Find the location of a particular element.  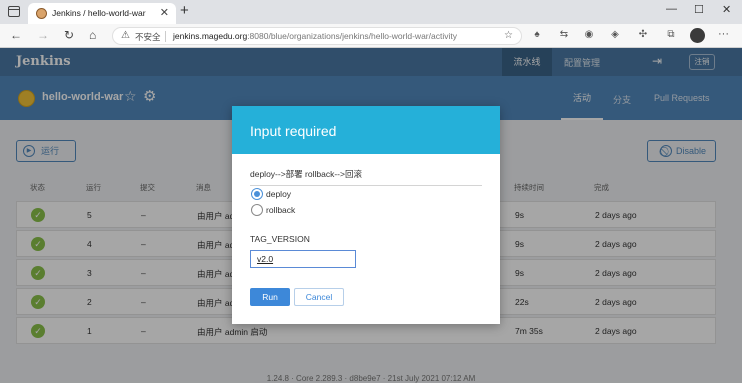

translate-icon: ⇆ is located at coordinates (564, 35).